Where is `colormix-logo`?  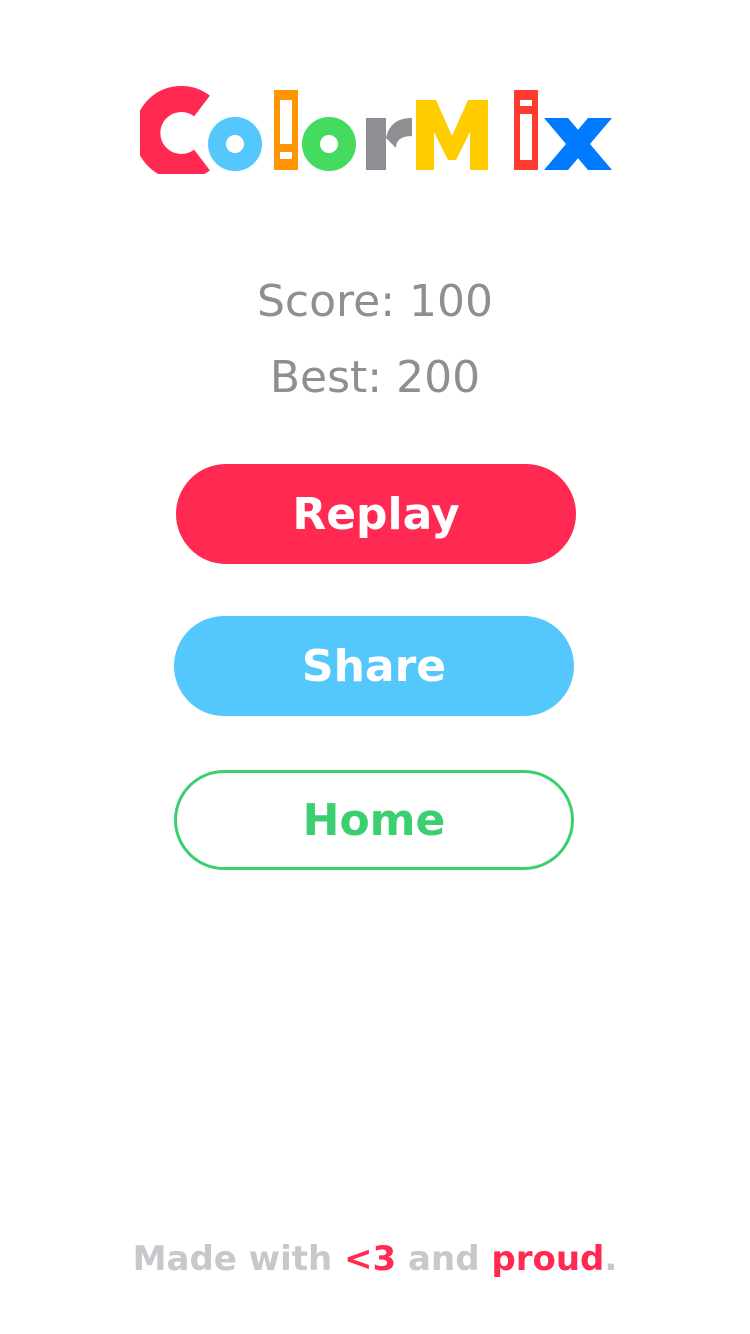
colormix-logo is located at coordinates (376, 130).